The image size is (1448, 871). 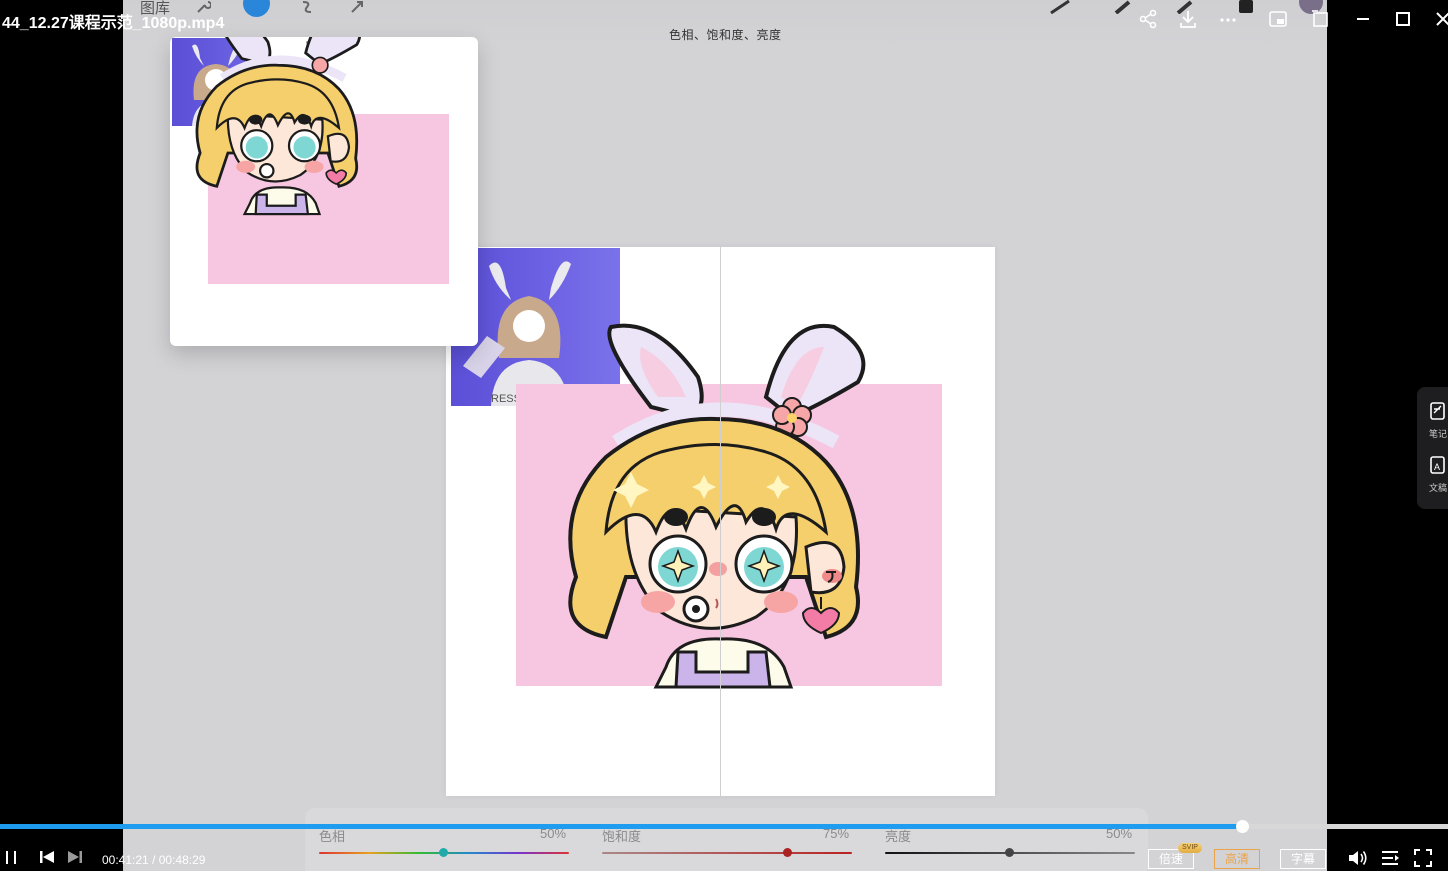 I want to click on skip-forward-icon, so click(x=75, y=857).